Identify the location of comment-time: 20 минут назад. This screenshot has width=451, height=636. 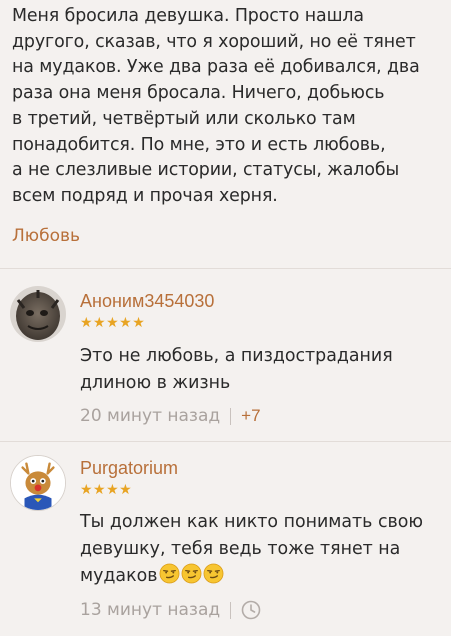
(150, 416).